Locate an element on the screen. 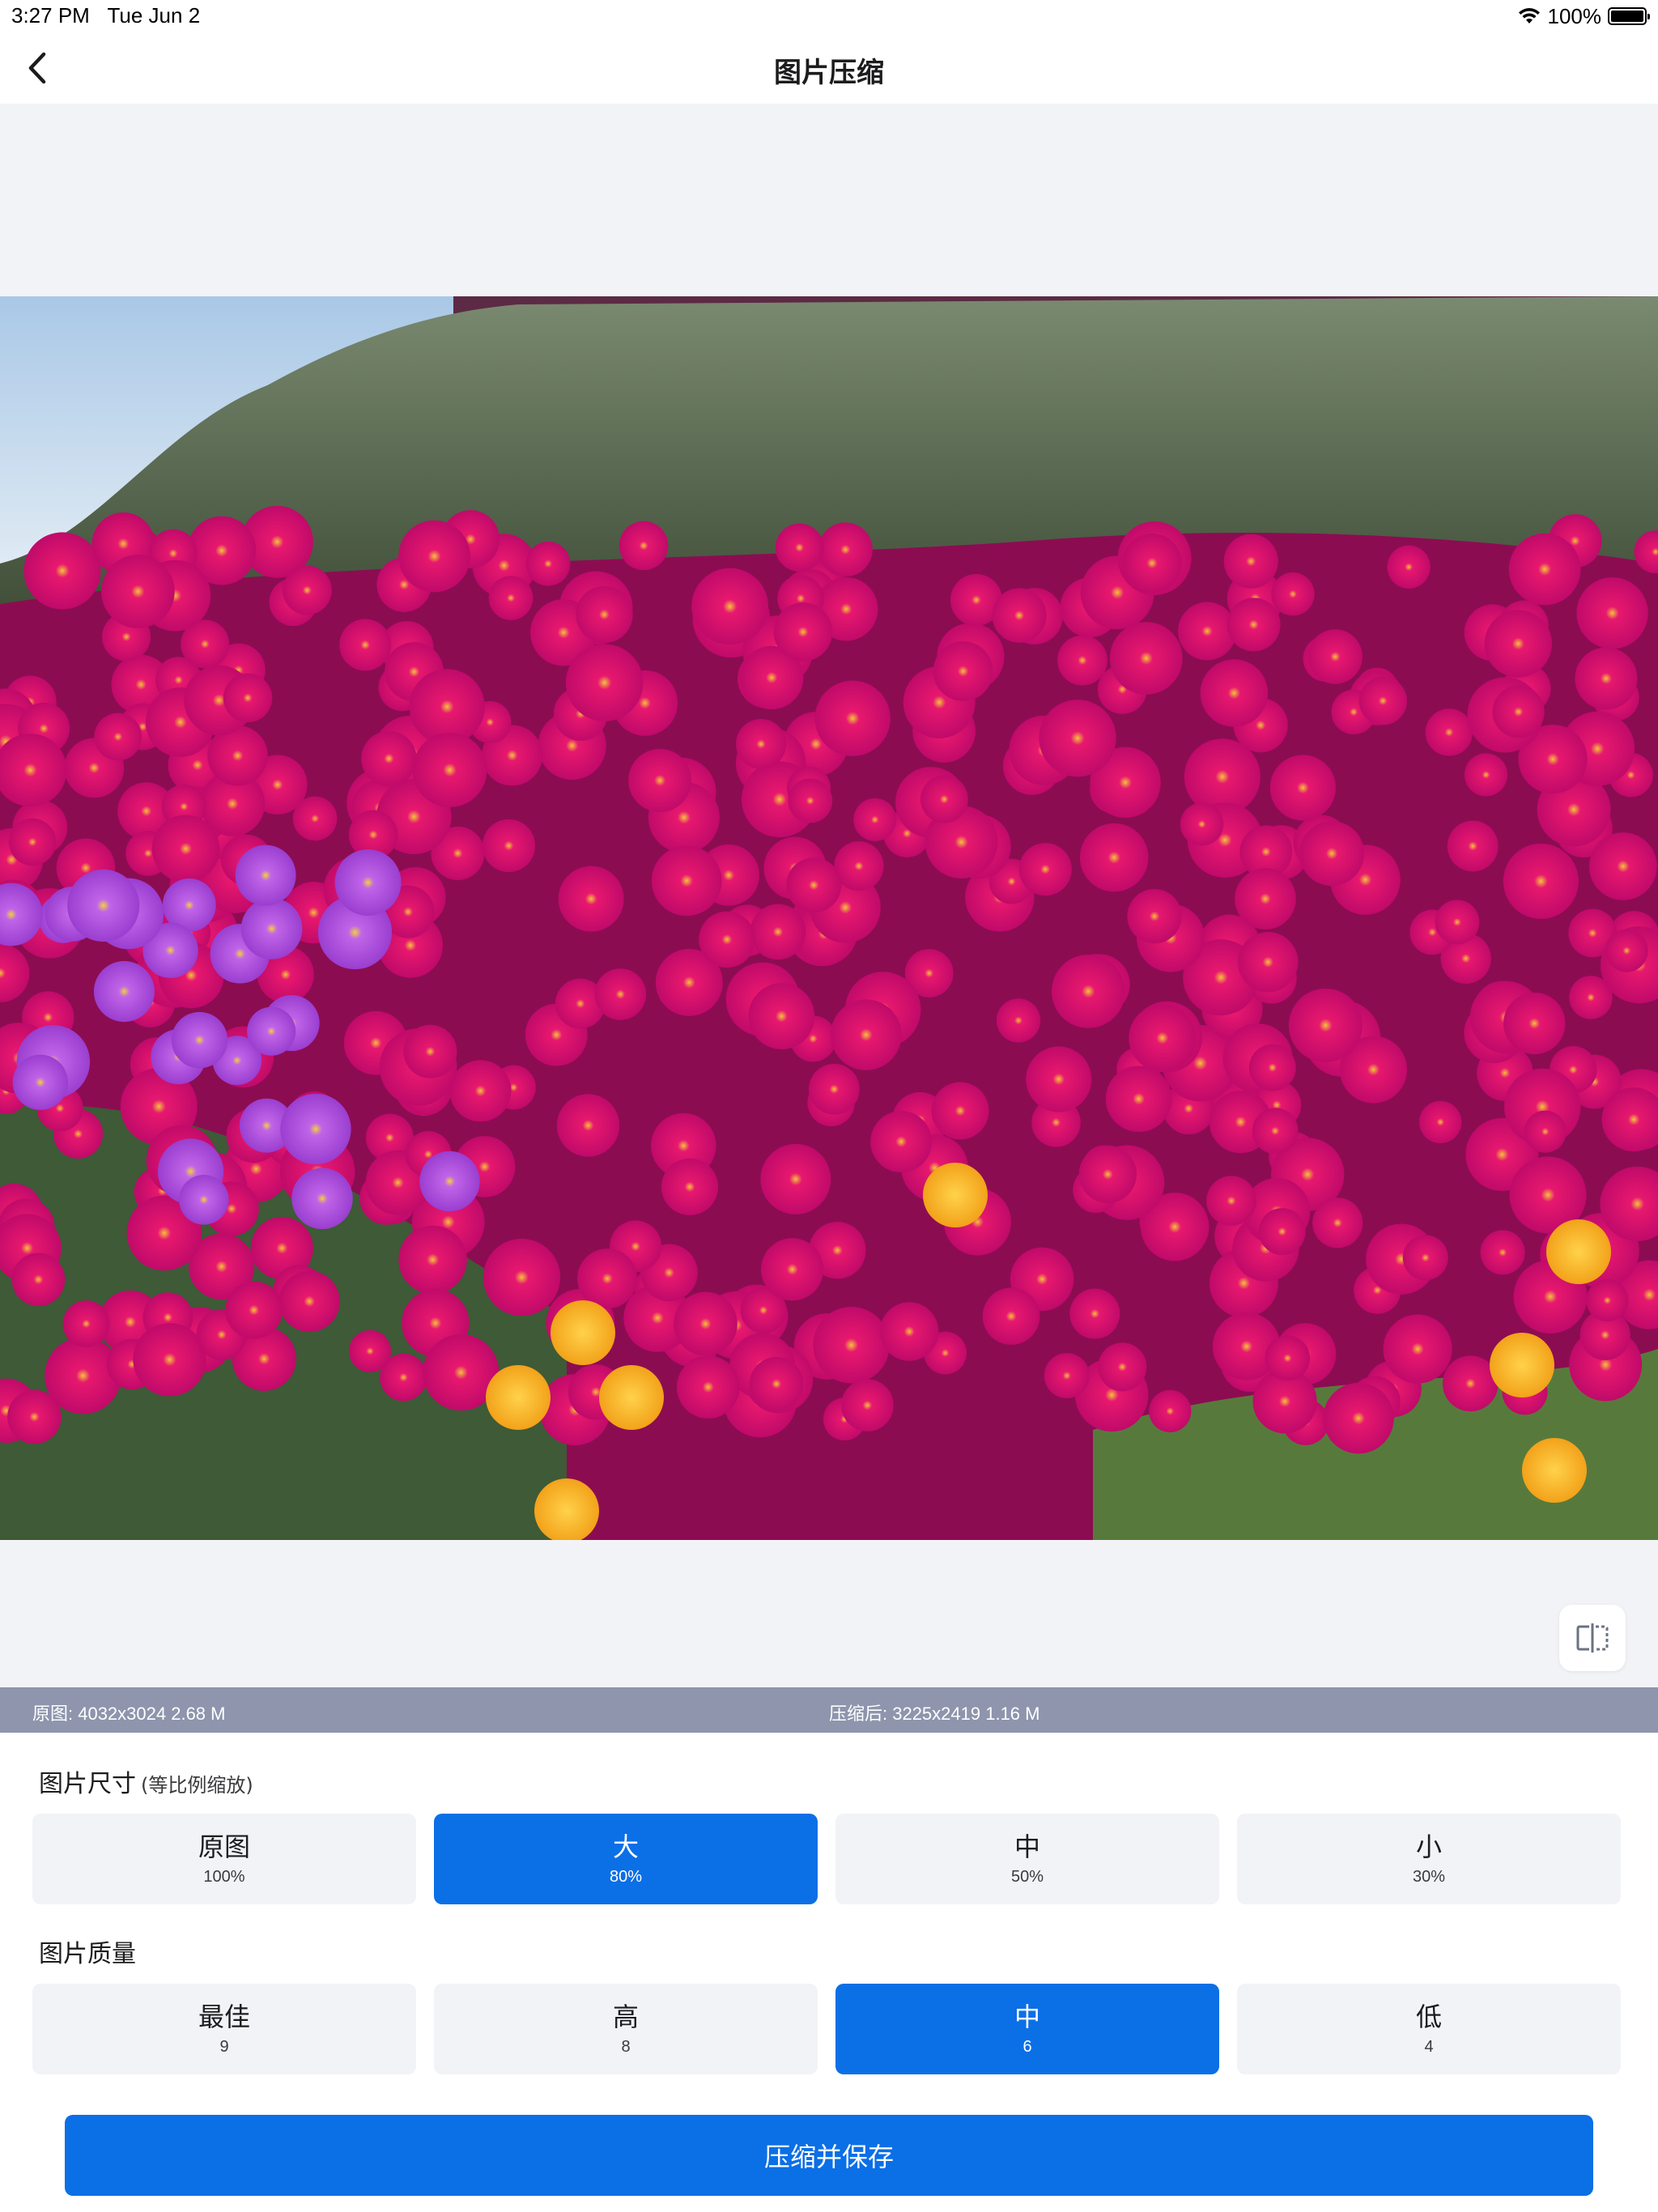 The width and height of the screenshot is (1658, 2212). quality-option-high: 高 8 is located at coordinates (626, 2029).